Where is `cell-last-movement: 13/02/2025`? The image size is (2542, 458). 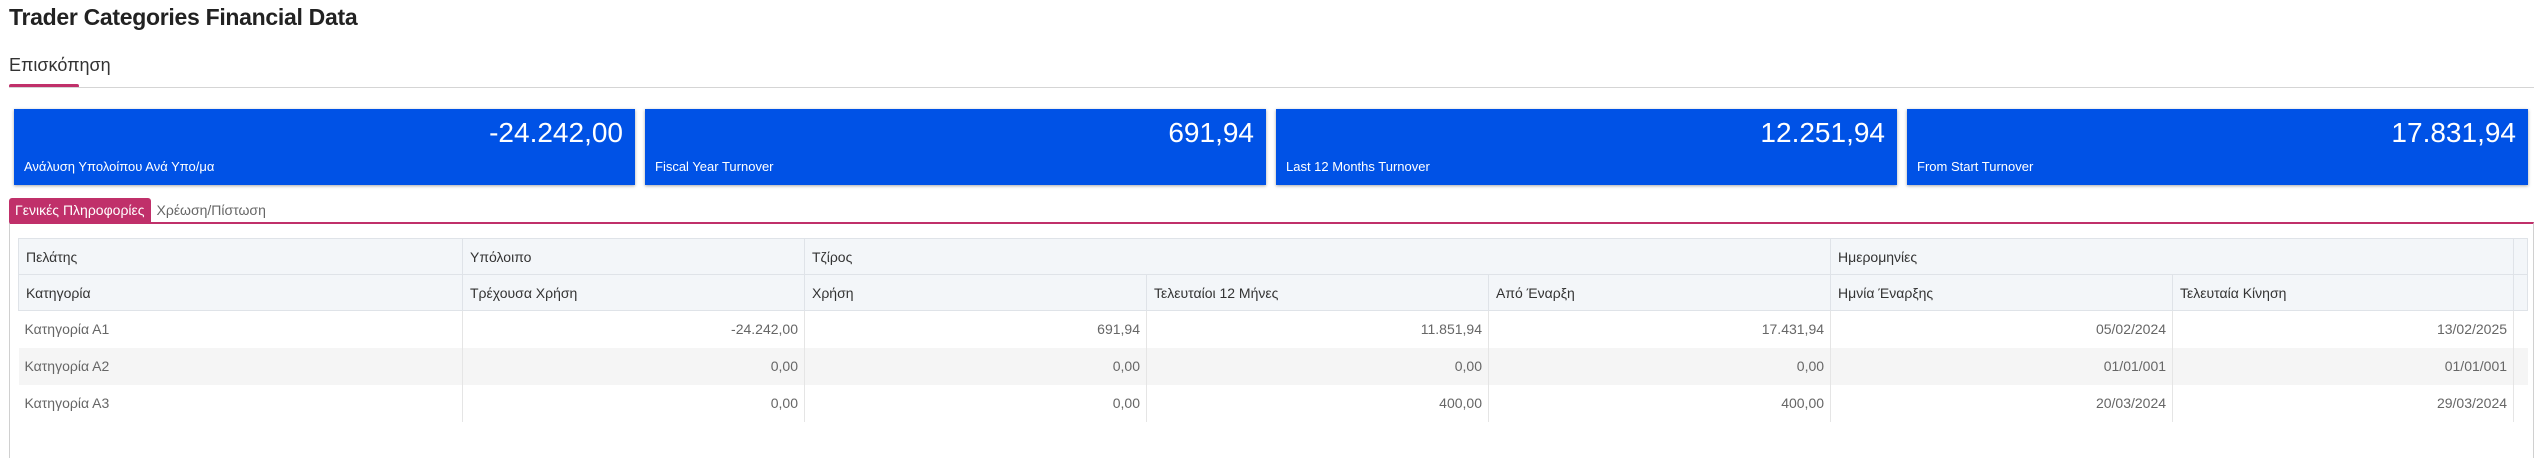 cell-last-movement: 13/02/2025 is located at coordinates (2343, 329).